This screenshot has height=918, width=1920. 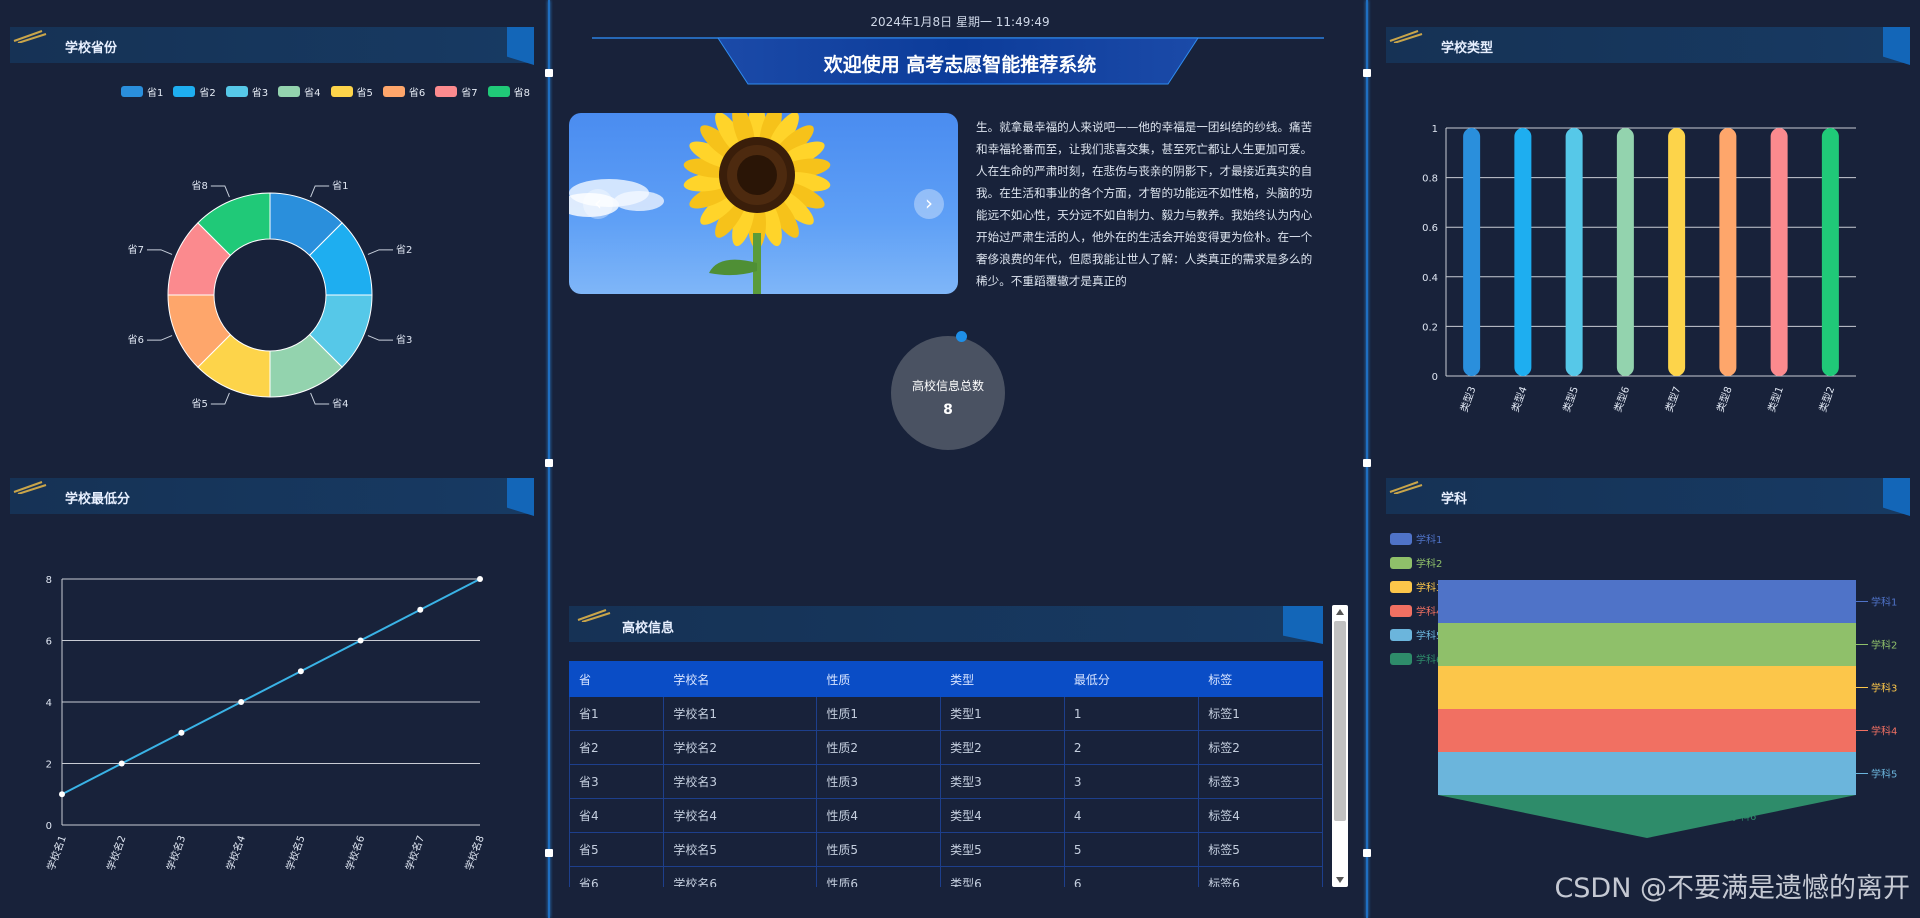 What do you see at coordinates (265, 724) in the screenshot?
I see `line-chart: 0 2 4 6 8 学校名1 学校名2 学校名3 学校名4 学校名5 学校名6 学校名7 学校名8` at bounding box center [265, 724].